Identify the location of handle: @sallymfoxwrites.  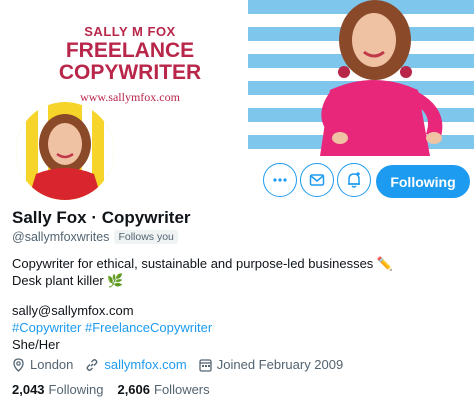
(61, 237).